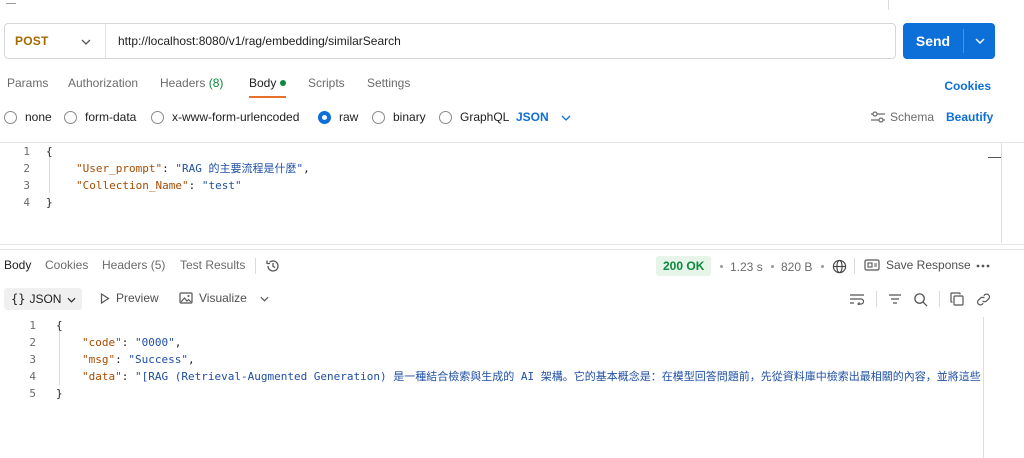 Image resolution: width=1024 pixels, height=458 pixels. I want to click on visualize-dropdown, so click(264, 299).